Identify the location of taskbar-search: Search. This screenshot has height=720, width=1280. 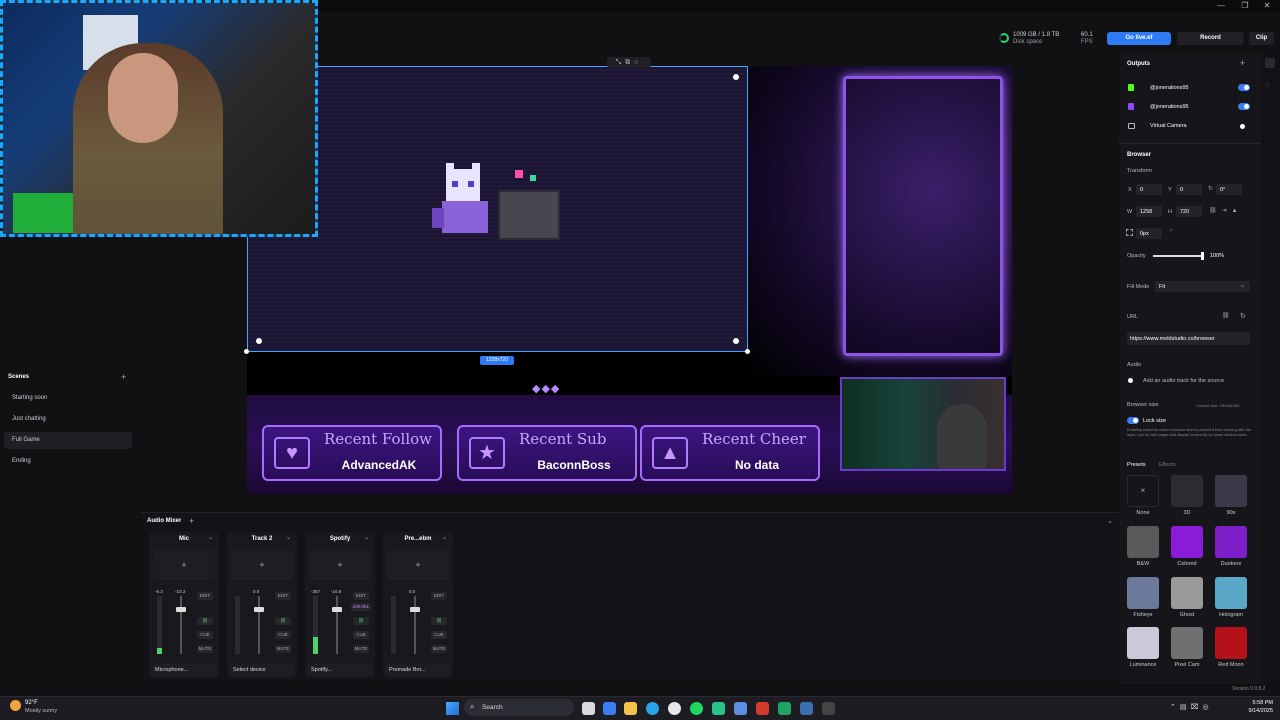
(519, 707).